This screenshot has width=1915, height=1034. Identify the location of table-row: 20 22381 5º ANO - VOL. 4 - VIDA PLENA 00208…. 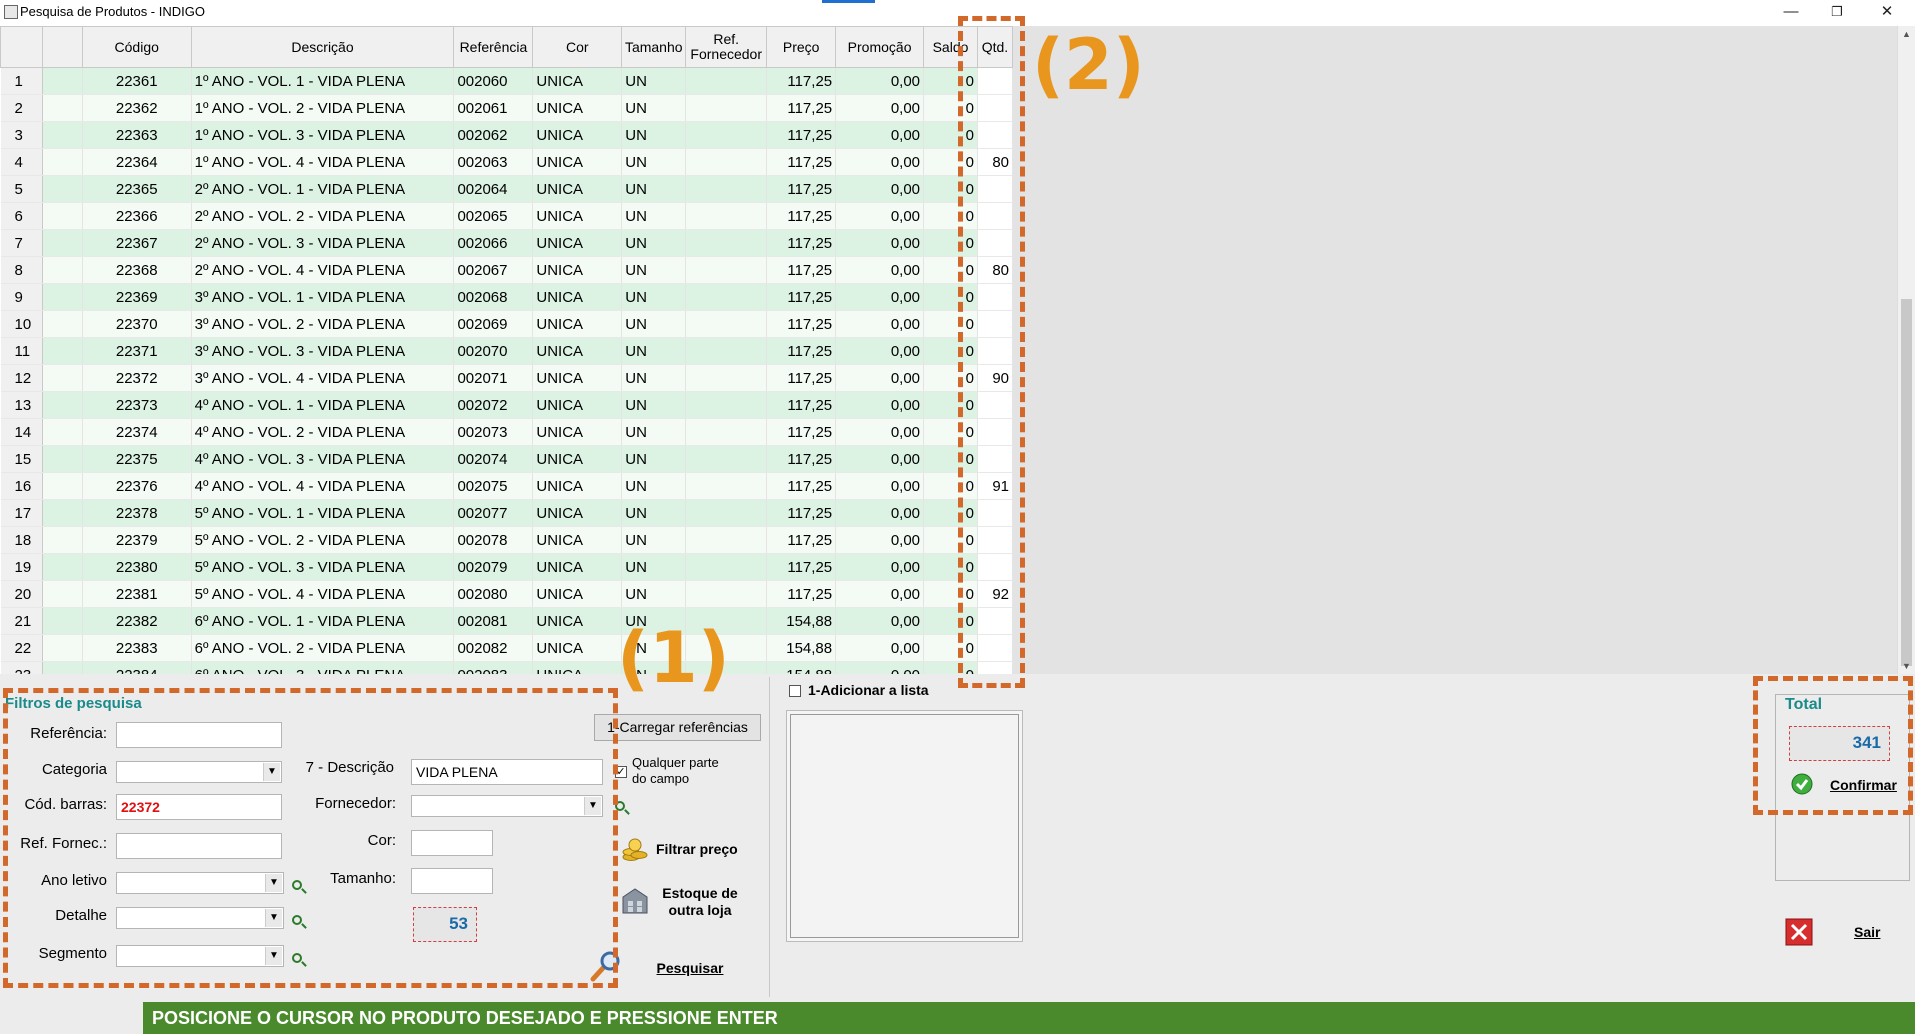
(506, 594).